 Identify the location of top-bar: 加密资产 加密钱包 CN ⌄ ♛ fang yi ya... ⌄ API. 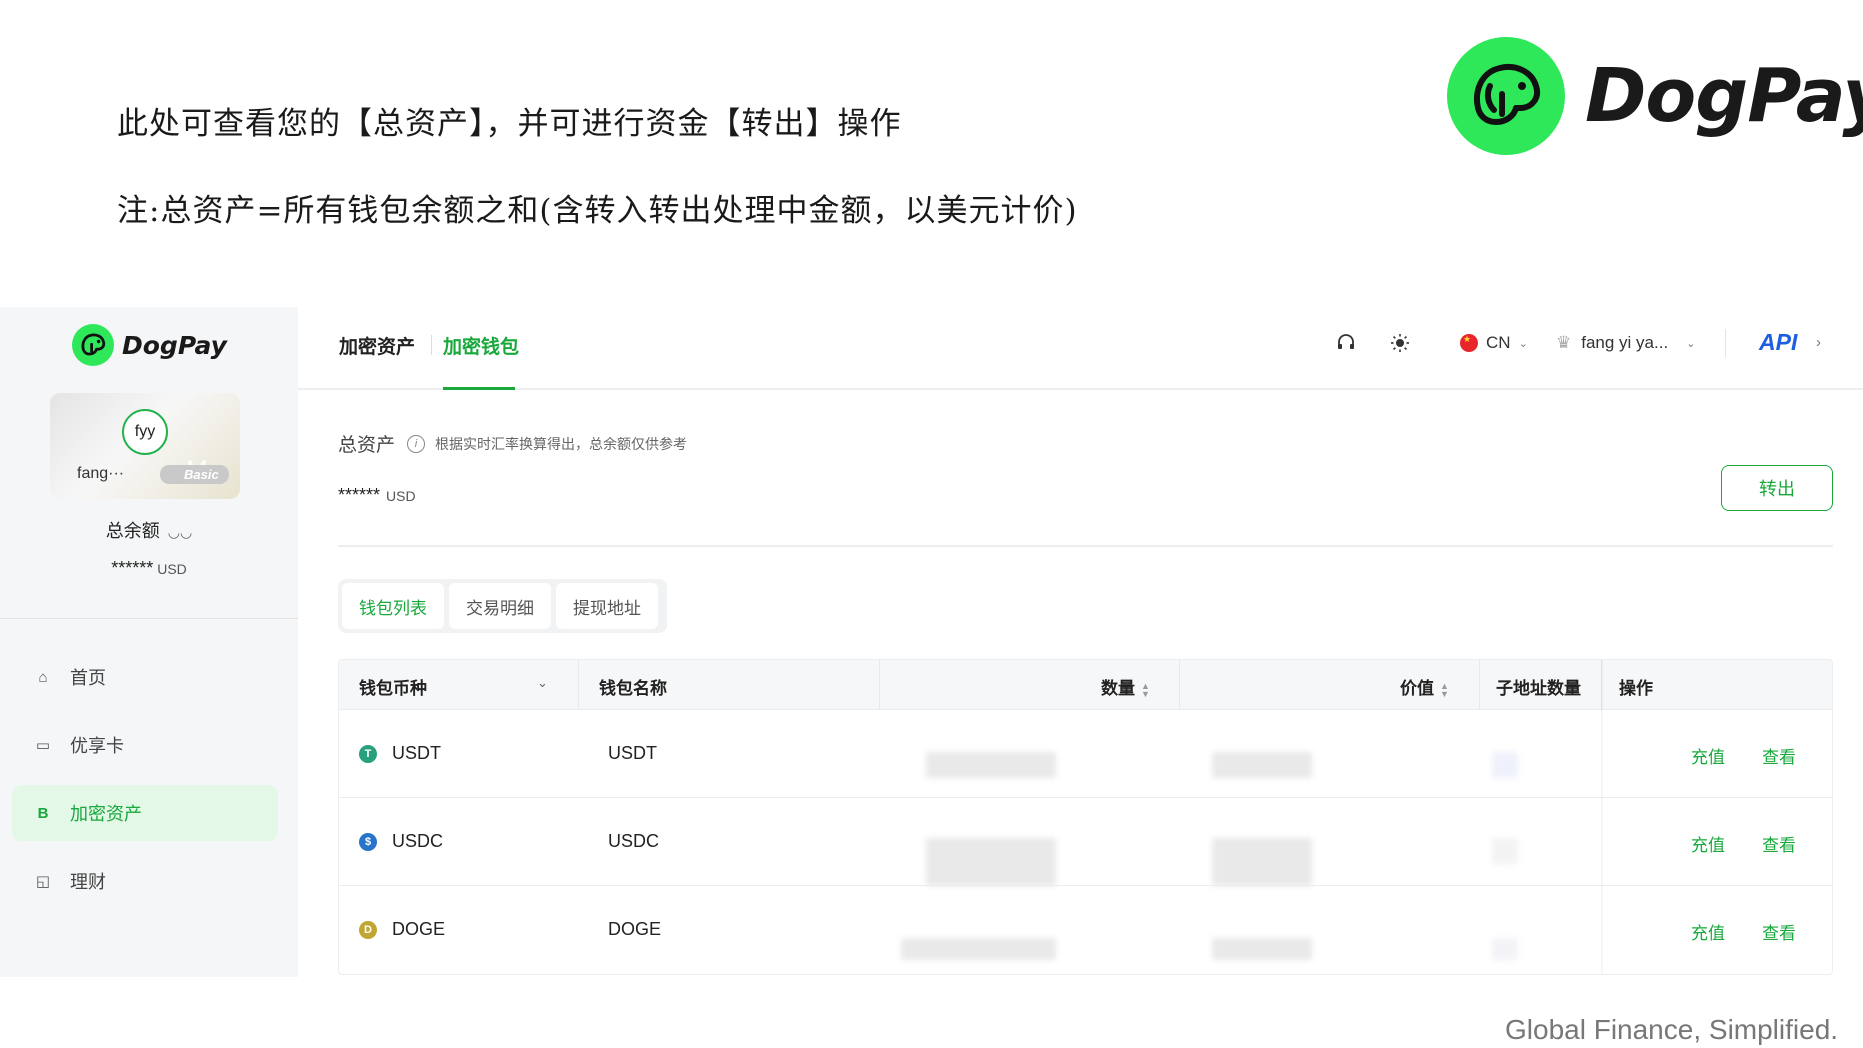
(1080, 348).